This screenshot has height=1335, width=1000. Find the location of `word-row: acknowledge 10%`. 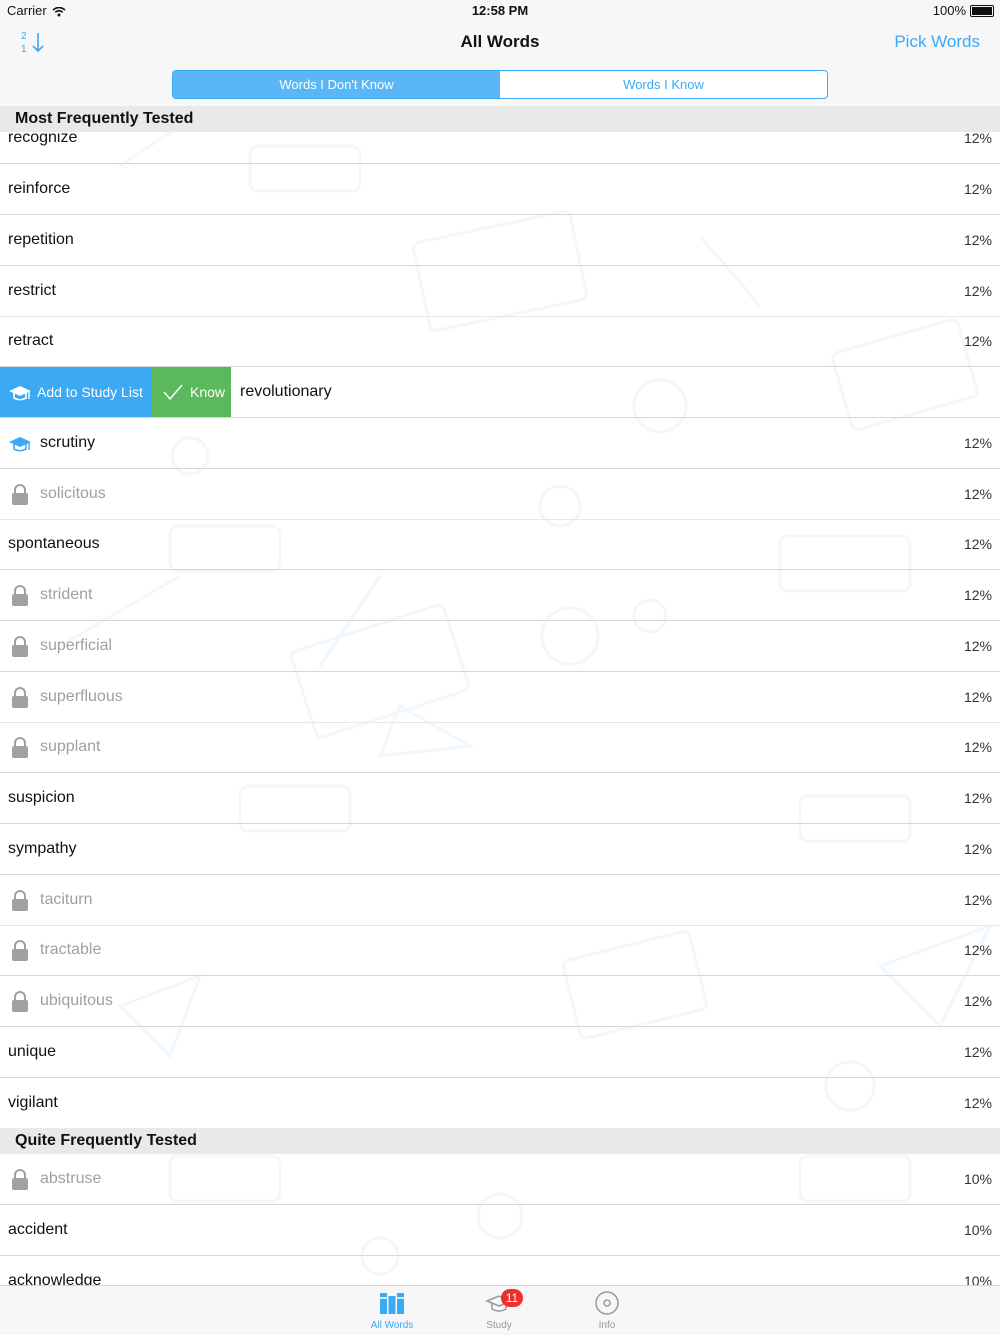

word-row: acknowledge 10% is located at coordinates (500, 1270).